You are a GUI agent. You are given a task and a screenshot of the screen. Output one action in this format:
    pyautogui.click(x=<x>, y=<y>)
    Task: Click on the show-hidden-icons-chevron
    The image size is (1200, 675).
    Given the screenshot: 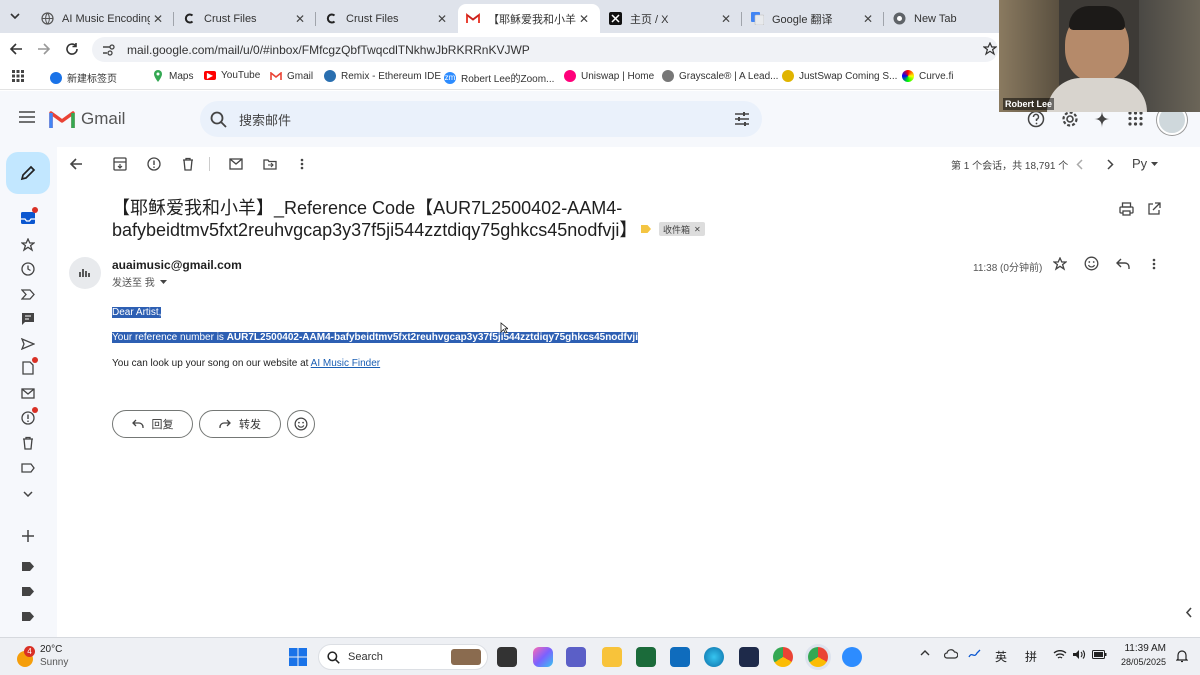 What is the action you would take?
    pyautogui.click(x=925, y=653)
    